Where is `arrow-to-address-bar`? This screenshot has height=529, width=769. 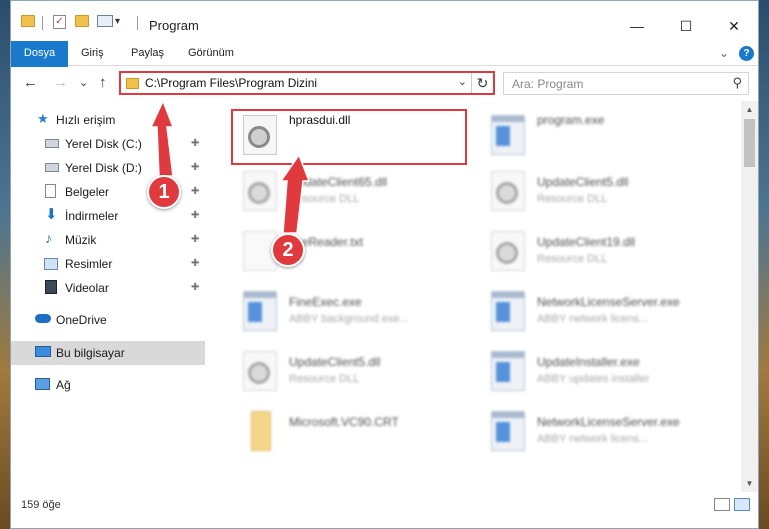
arrow-to-address-bar is located at coordinates (162, 138).